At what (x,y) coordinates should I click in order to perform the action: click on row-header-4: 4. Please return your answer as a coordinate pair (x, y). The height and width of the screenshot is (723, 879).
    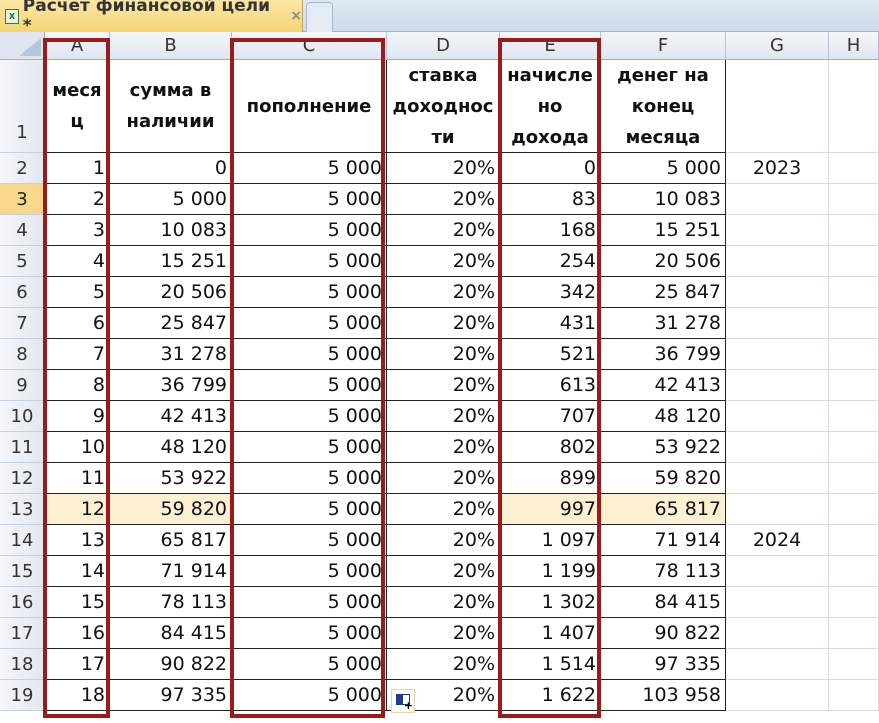
    Looking at the image, I should click on (22, 230).